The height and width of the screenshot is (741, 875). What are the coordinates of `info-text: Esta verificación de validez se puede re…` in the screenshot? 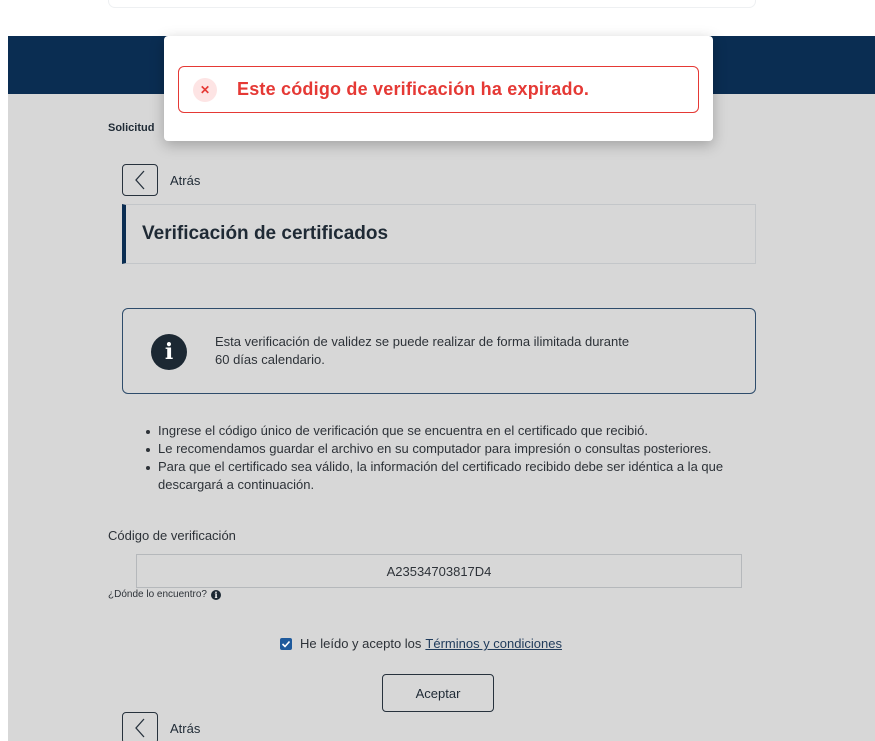 It's located at (475, 351).